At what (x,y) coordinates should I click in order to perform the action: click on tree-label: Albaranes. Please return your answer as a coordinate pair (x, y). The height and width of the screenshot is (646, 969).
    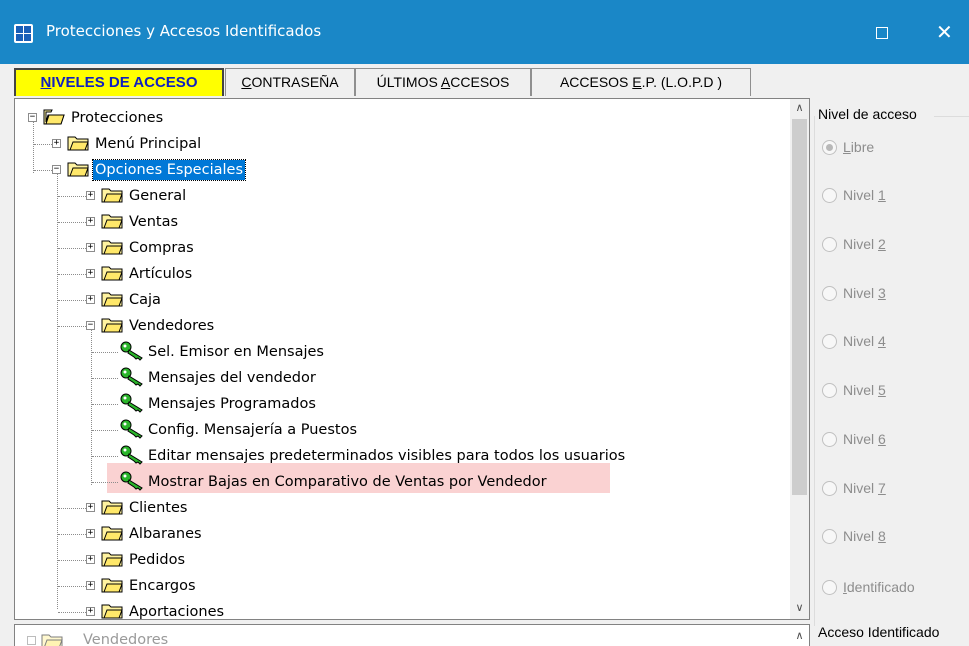
    Looking at the image, I should click on (165, 534).